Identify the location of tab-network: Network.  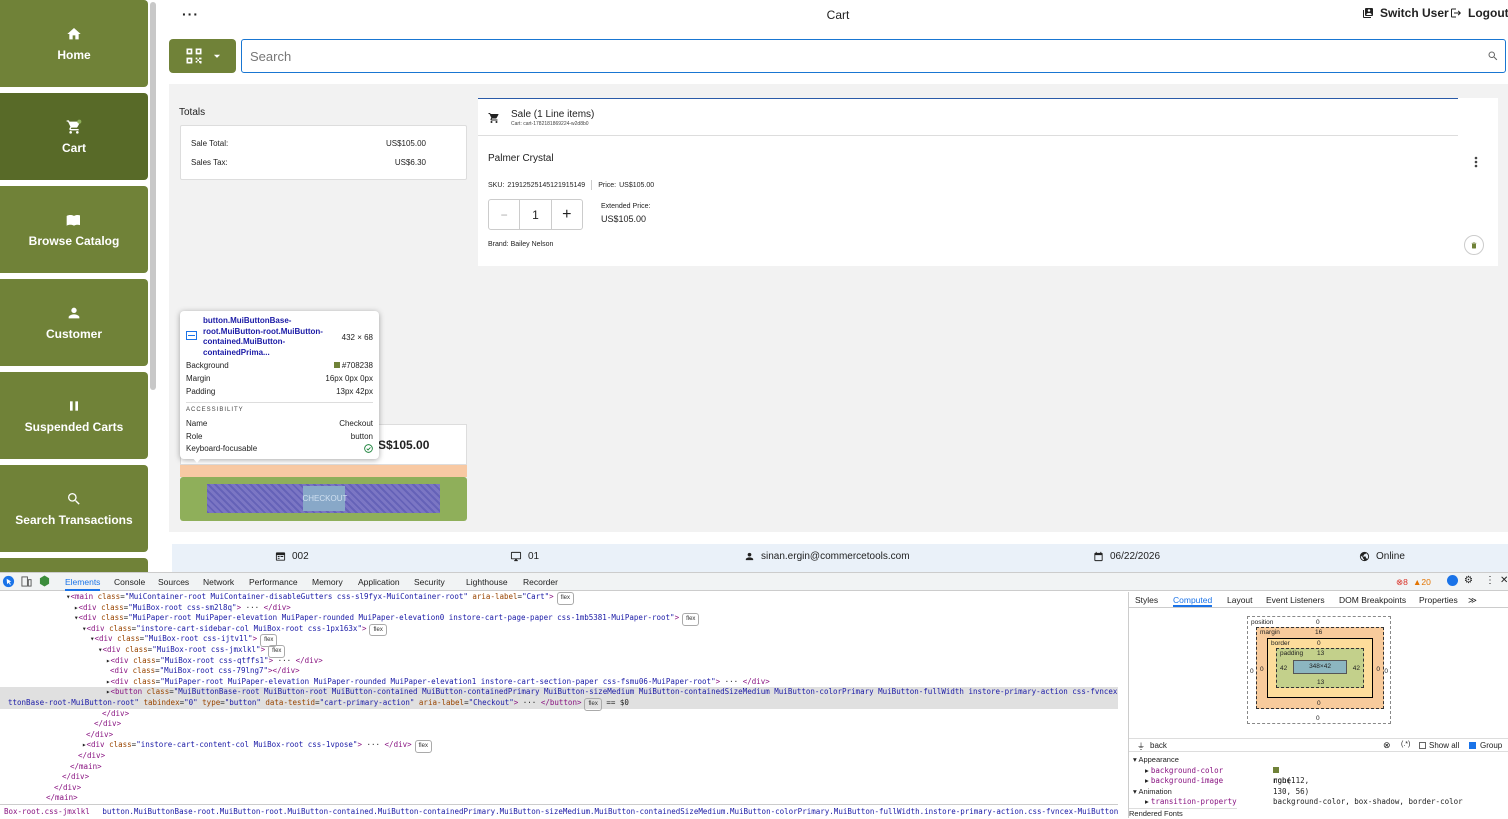
(218, 582).